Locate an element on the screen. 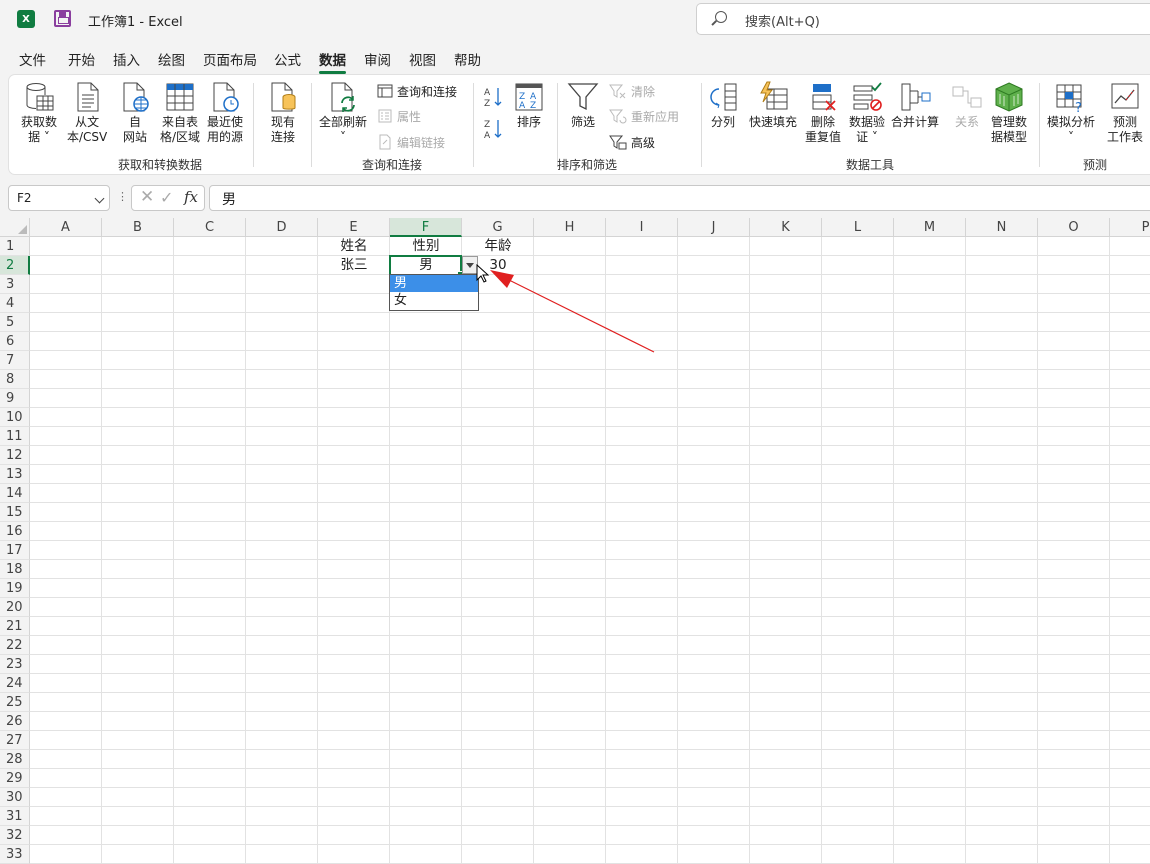 The height and width of the screenshot is (864, 1150). forecast-sheet-button: 预测 工作表 is located at coordinates (1125, 113).